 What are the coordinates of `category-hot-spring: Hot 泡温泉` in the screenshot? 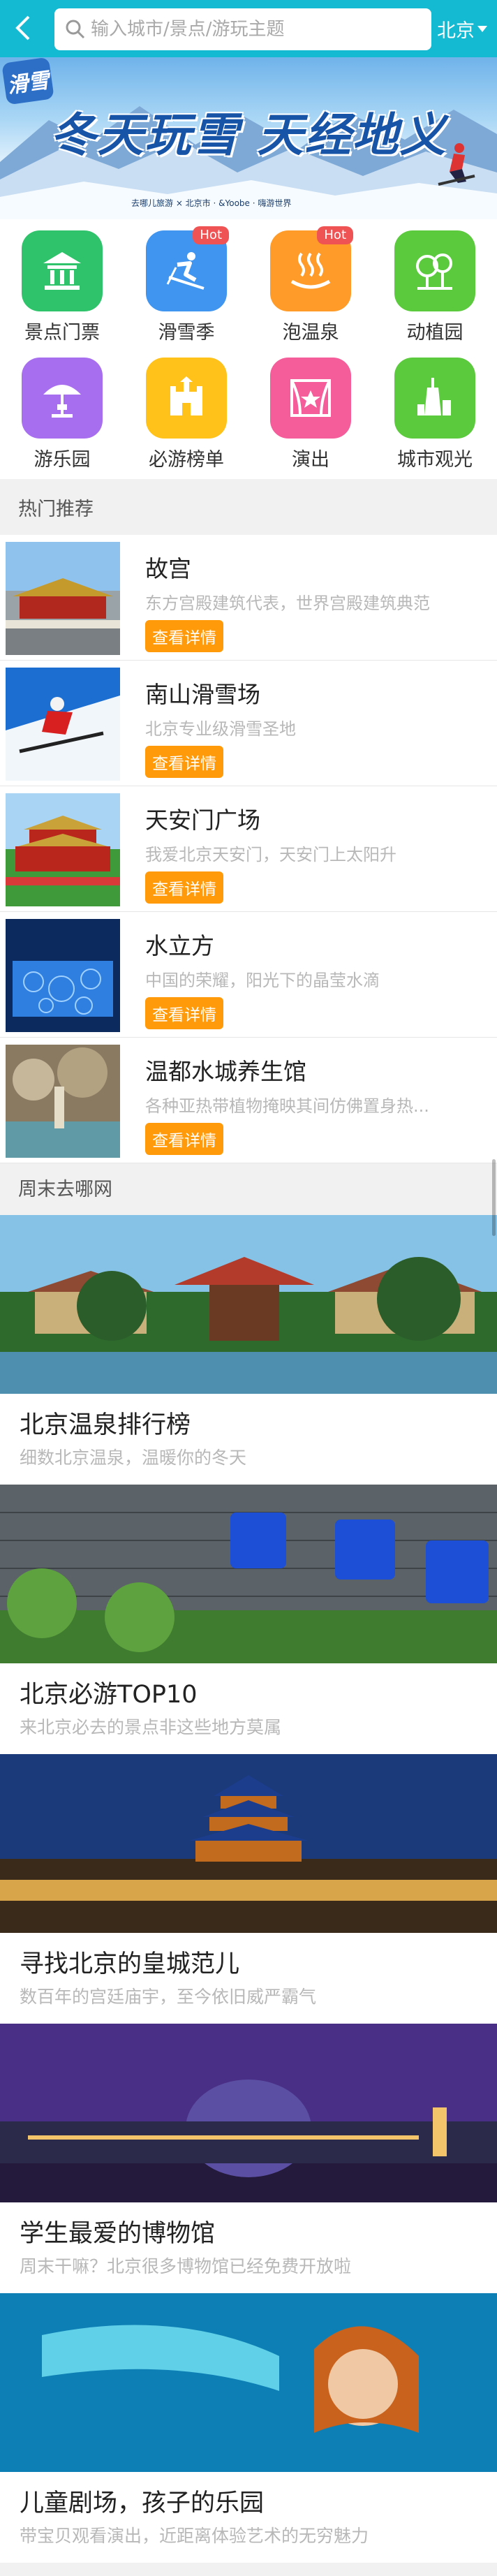 It's located at (310, 282).